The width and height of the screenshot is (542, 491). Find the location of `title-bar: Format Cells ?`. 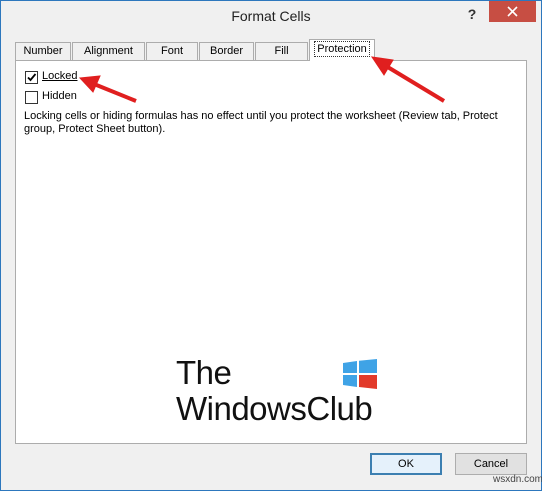

title-bar: Format Cells ? is located at coordinates (271, 17).